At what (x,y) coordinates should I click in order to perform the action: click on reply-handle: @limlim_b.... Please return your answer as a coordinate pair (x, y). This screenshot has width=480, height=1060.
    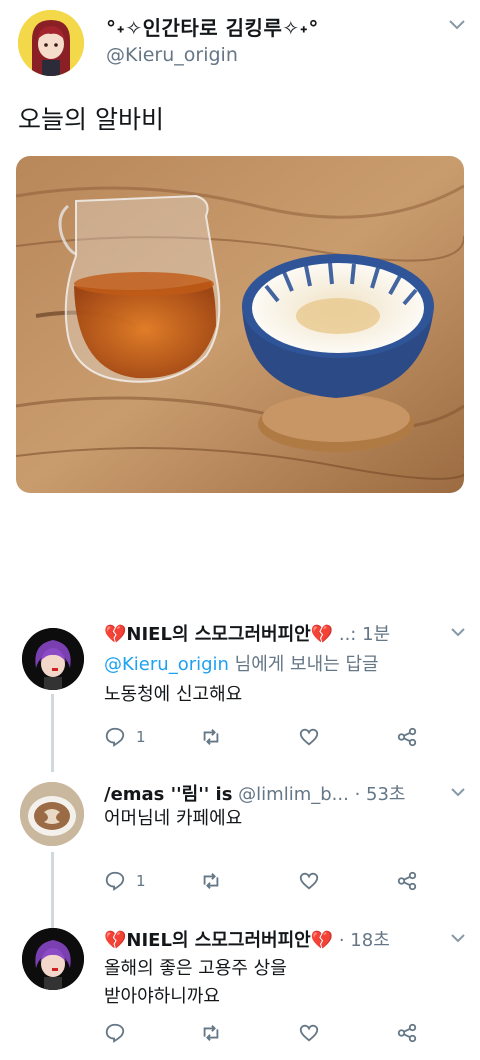
    Looking at the image, I should click on (293, 794).